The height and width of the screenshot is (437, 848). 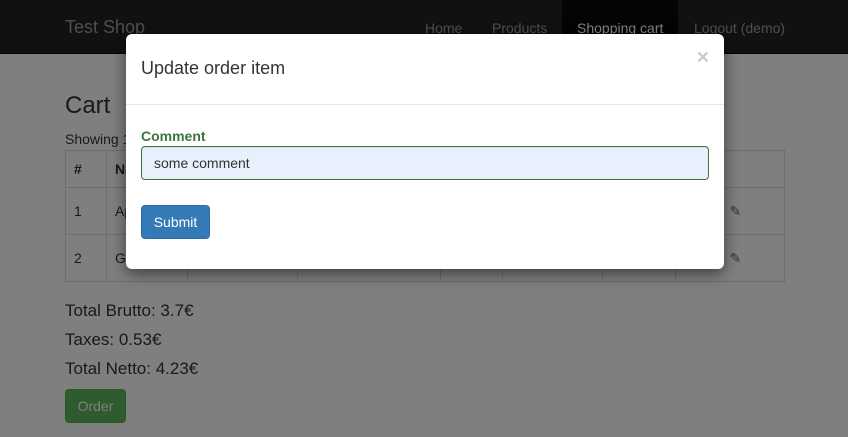 What do you see at coordinates (425, 163) in the screenshot?
I see `comment-input` at bounding box center [425, 163].